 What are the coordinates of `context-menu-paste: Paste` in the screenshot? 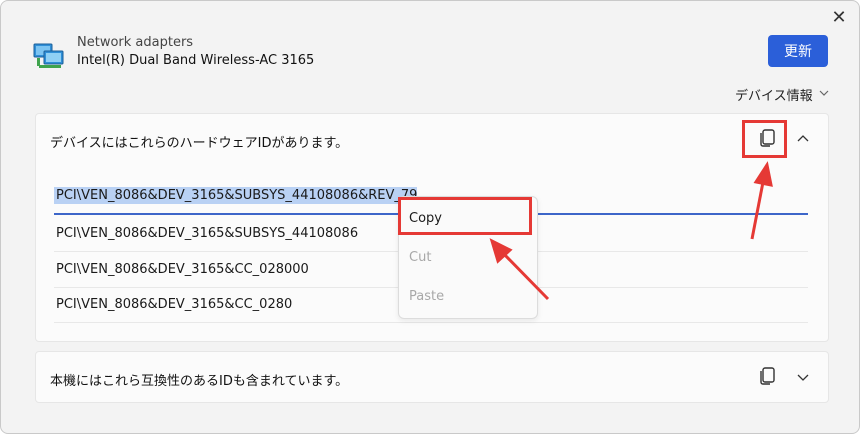 It's located at (426, 296).